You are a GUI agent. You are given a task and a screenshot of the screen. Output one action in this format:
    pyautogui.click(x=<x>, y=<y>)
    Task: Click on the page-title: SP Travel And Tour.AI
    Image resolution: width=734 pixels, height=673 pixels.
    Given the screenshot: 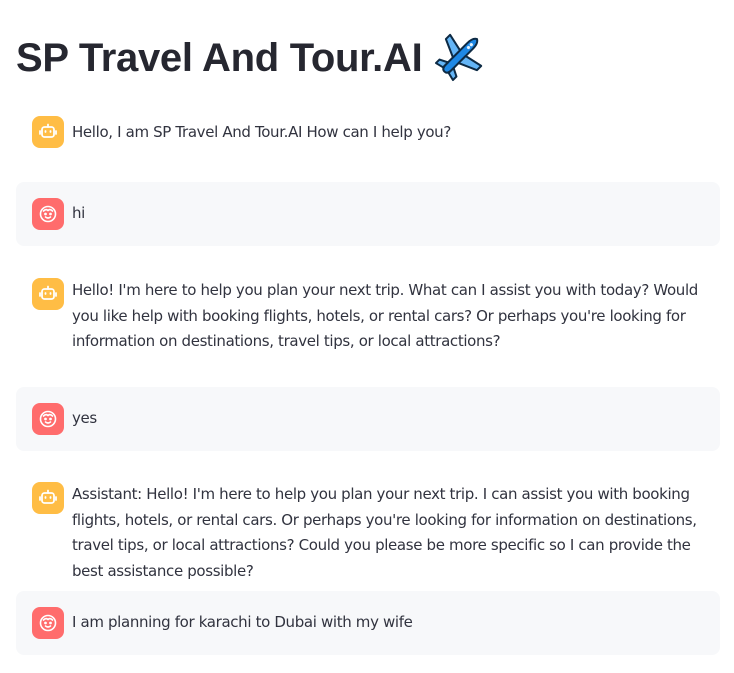 What is the action you would take?
    pyautogui.click(x=251, y=58)
    